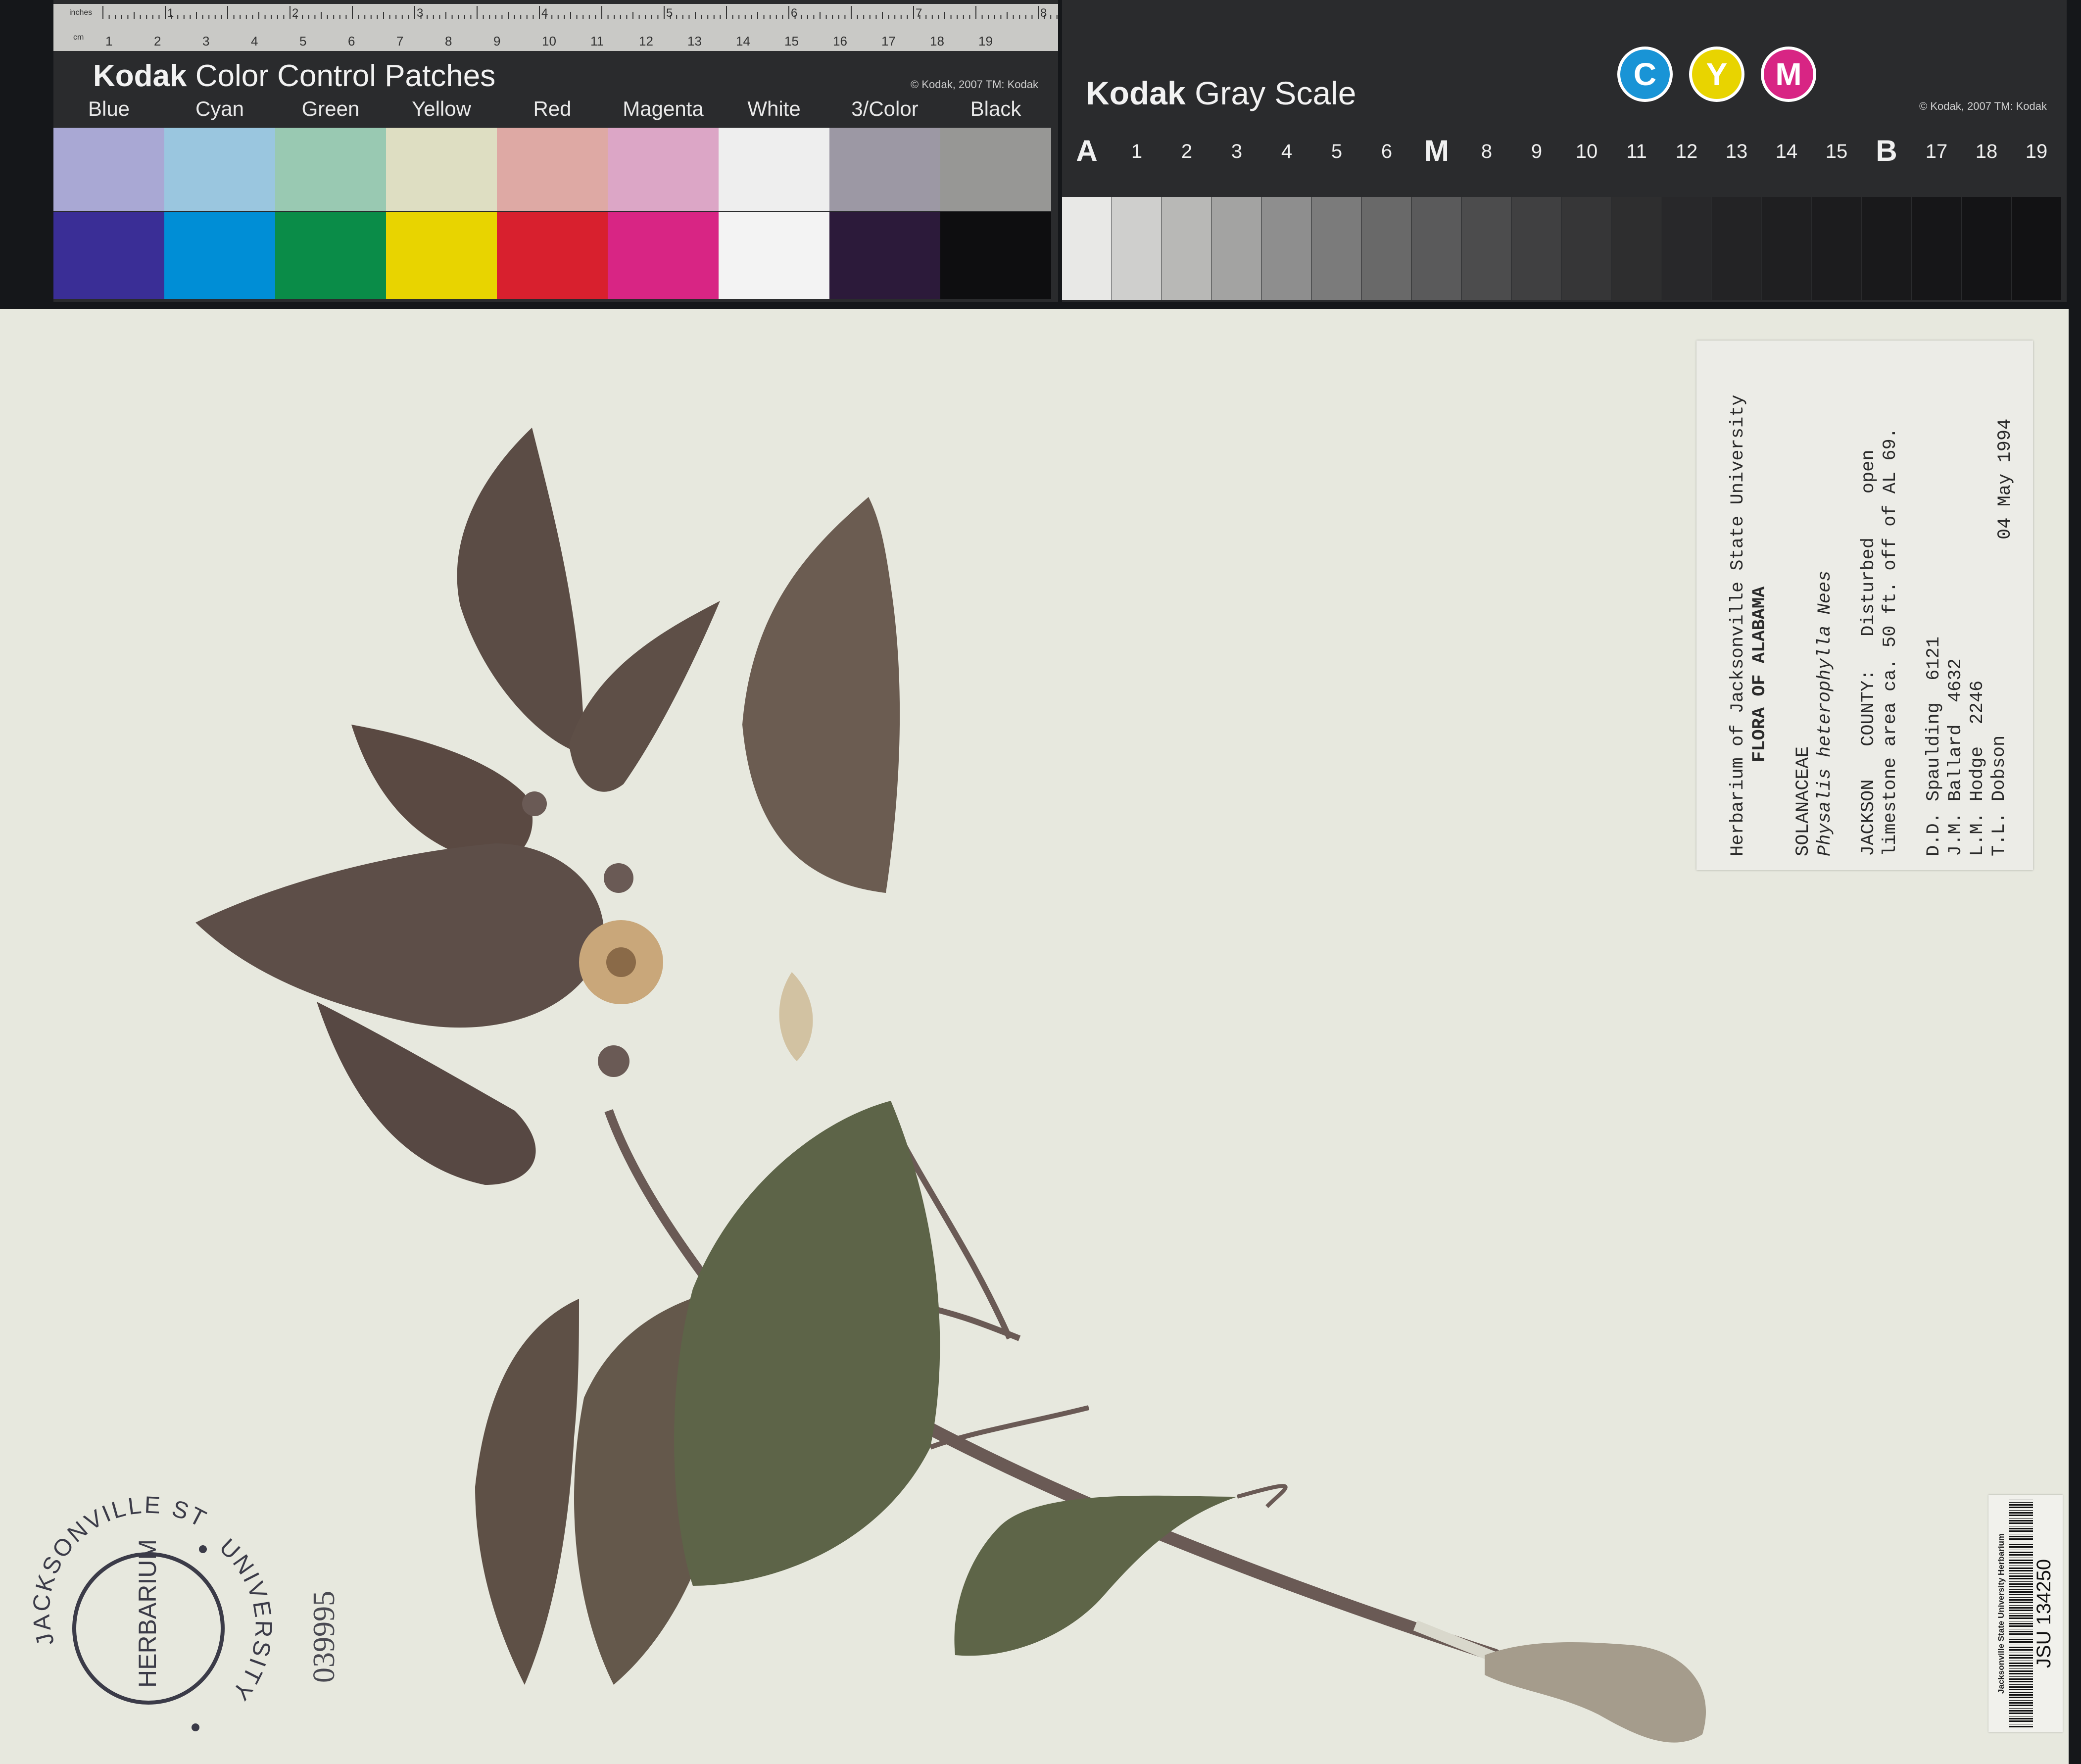  What do you see at coordinates (420, 13) in the screenshot?
I see `ruler-inch-label: 3` at bounding box center [420, 13].